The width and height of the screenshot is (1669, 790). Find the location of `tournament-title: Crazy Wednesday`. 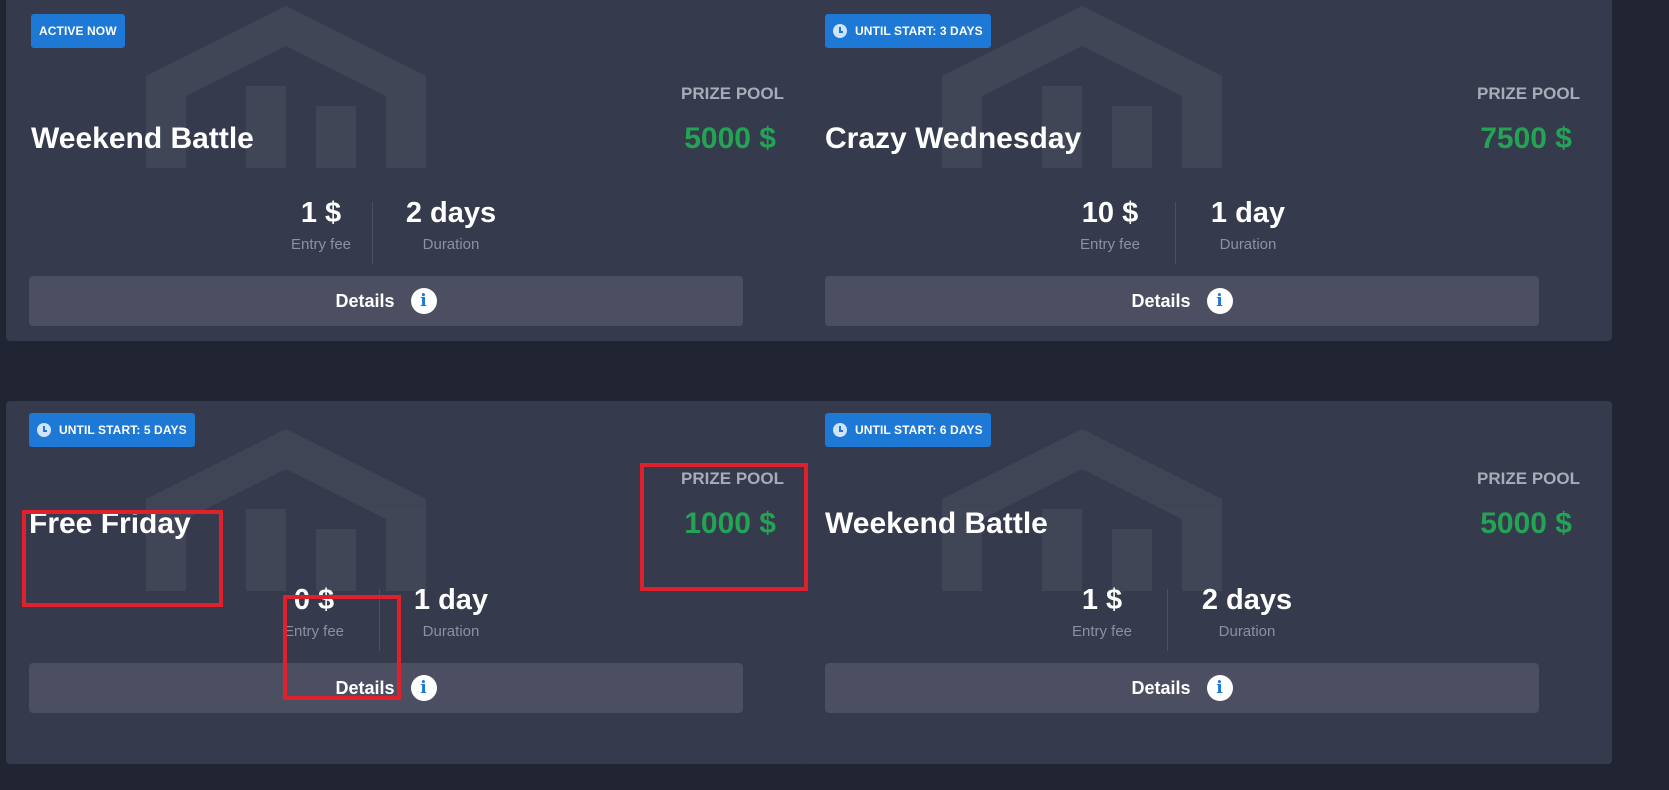

tournament-title: Crazy Wednesday is located at coordinates (953, 138).